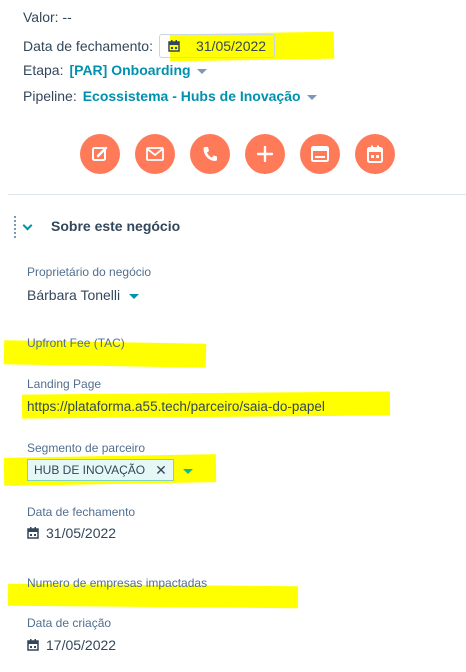 The image size is (466, 672). I want to click on owner-label: Proprietário do negócio, so click(89, 272).